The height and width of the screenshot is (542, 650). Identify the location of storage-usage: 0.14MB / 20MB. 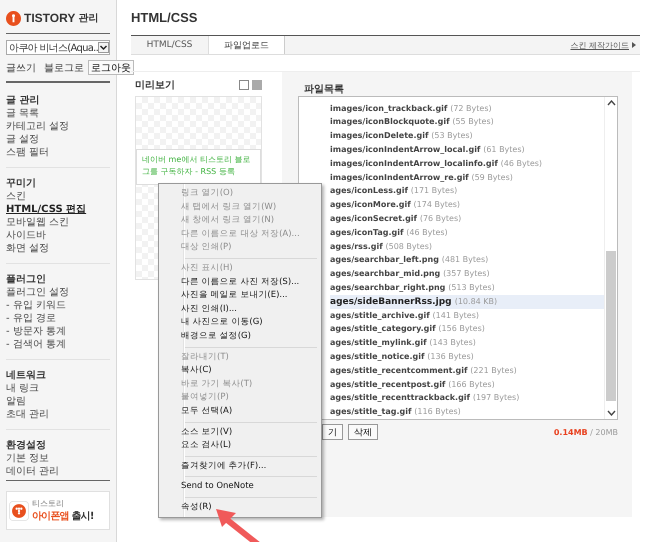
(586, 432).